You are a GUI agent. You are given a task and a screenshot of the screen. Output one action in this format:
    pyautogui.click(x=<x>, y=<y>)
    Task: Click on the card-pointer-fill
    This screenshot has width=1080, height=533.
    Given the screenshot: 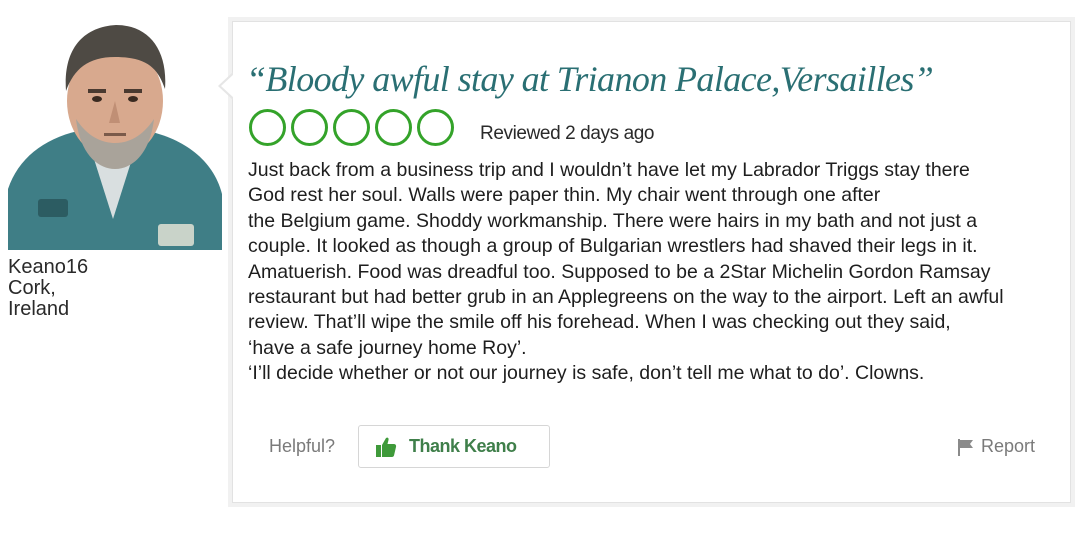 What is the action you would take?
    pyautogui.click(x=227, y=86)
    